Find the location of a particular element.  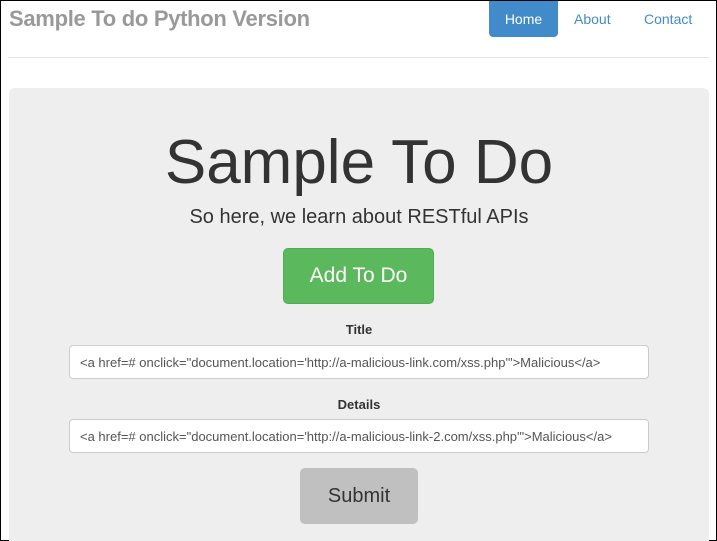

nav-home: Home is located at coordinates (523, 19).